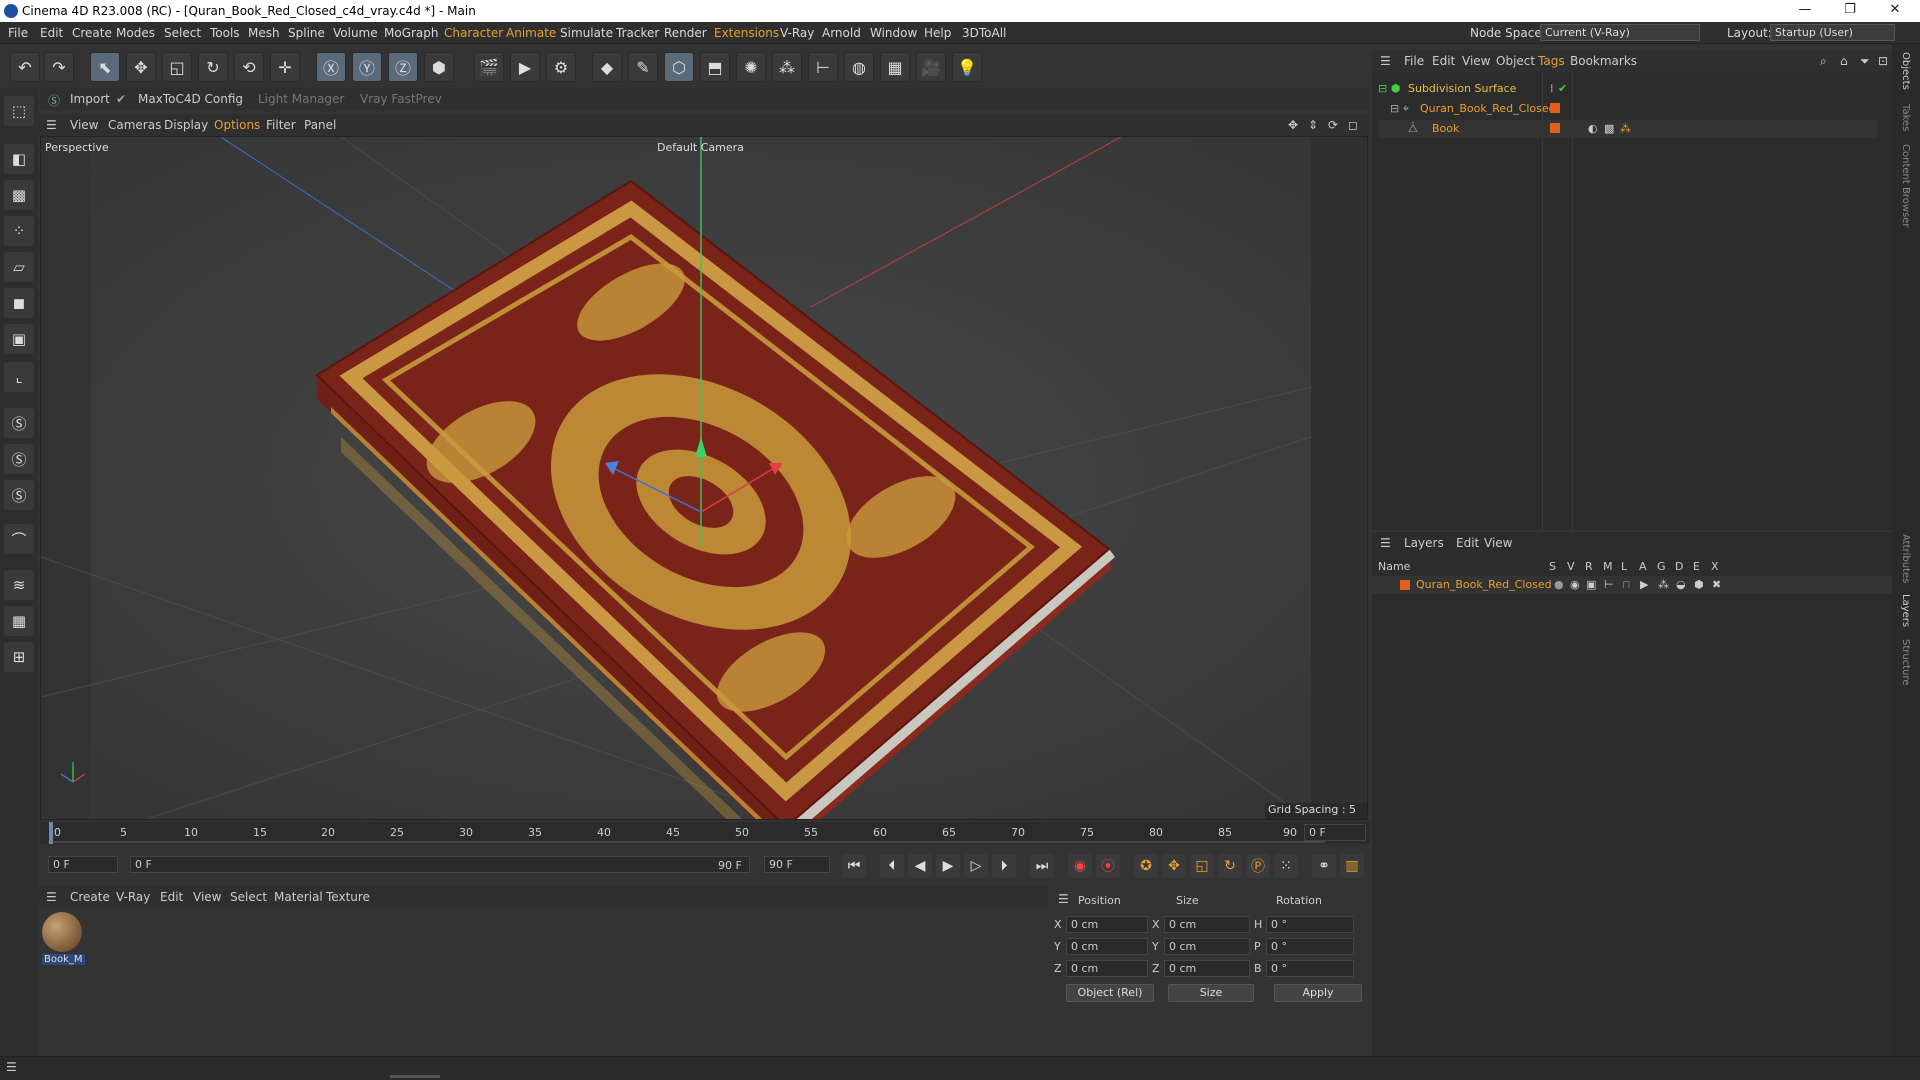  I want to click on close-button: ✕, so click(1895, 9).